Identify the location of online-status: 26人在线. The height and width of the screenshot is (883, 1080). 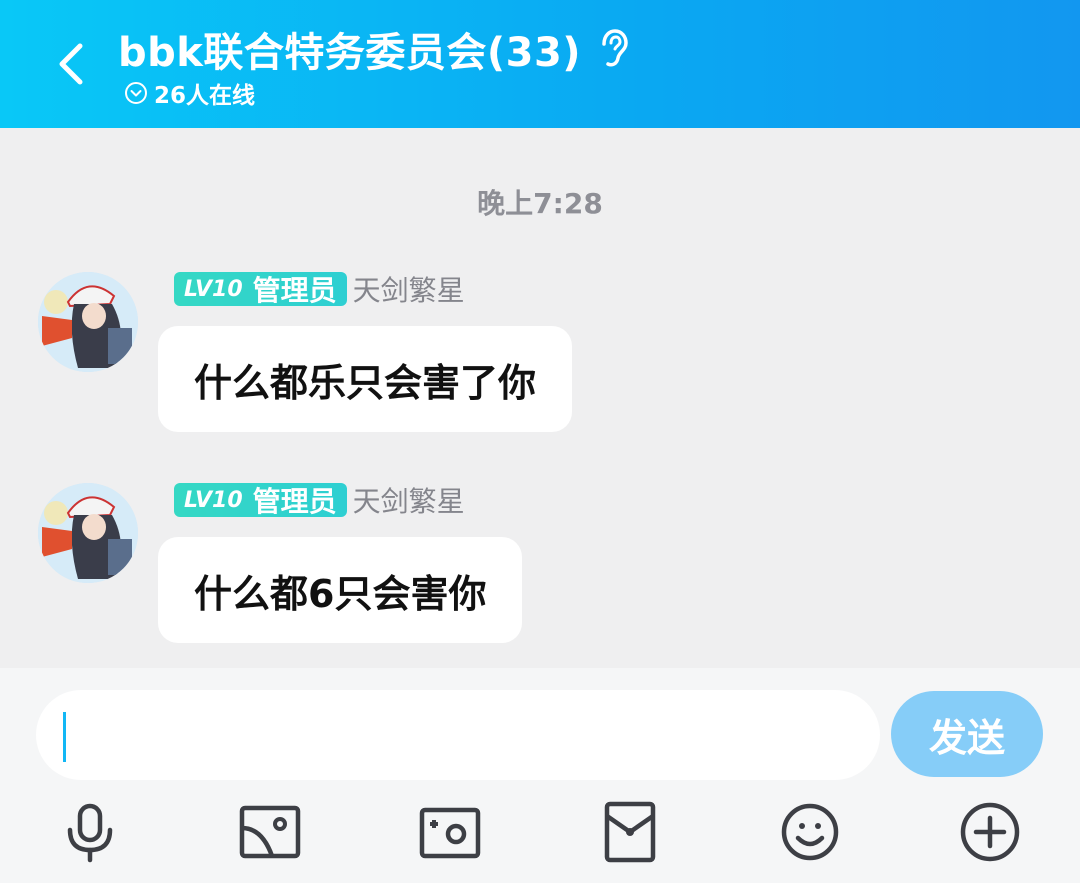
(190, 93).